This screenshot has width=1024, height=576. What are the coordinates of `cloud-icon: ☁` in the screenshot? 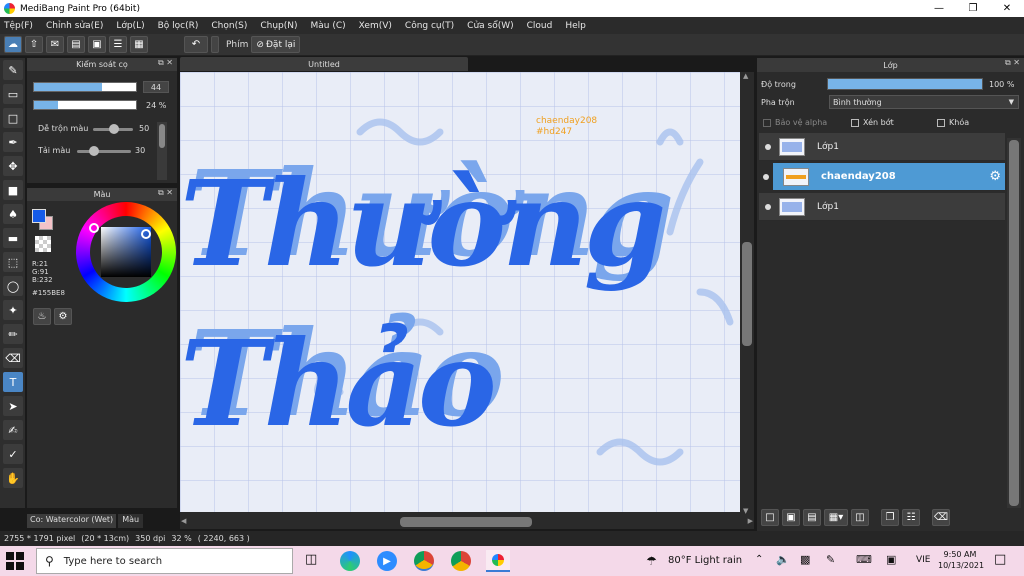 It's located at (13, 44).